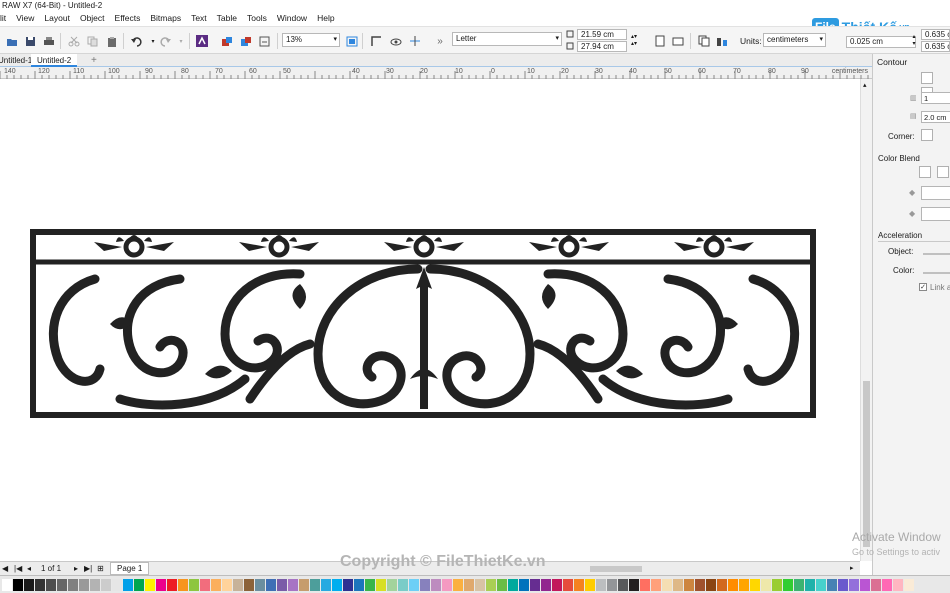 This screenshot has height=593, width=950. Describe the element at coordinates (678, 41) in the screenshot. I see `landscape-icon` at that location.